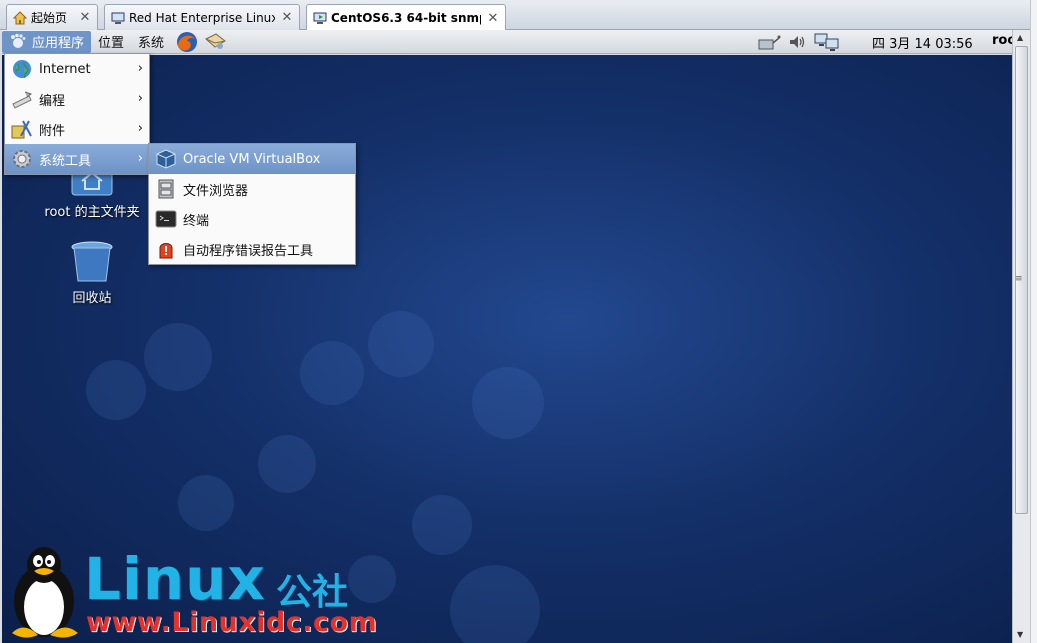  What do you see at coordinates (1033, 321) in the screenshot?
I see `window-edge` at bounding box center [1033, 321].